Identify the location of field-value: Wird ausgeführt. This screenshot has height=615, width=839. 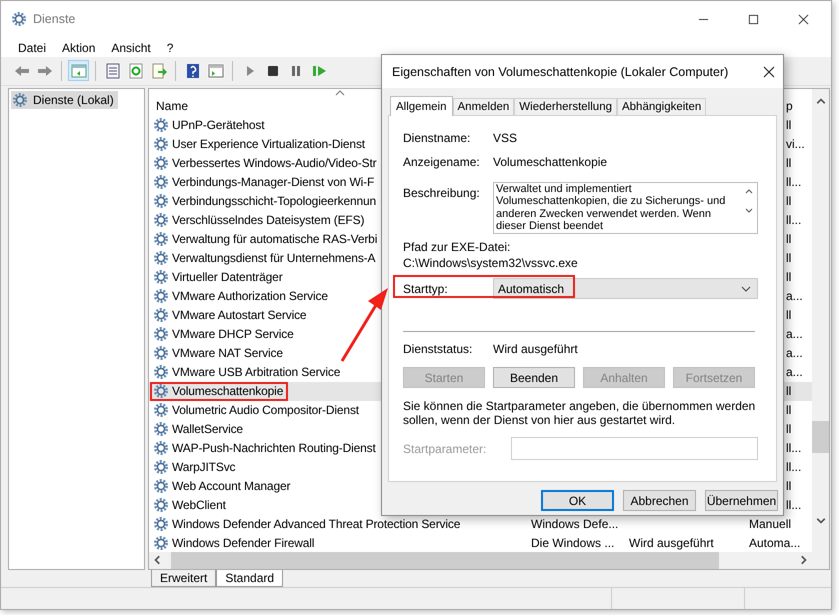
(535, 349).